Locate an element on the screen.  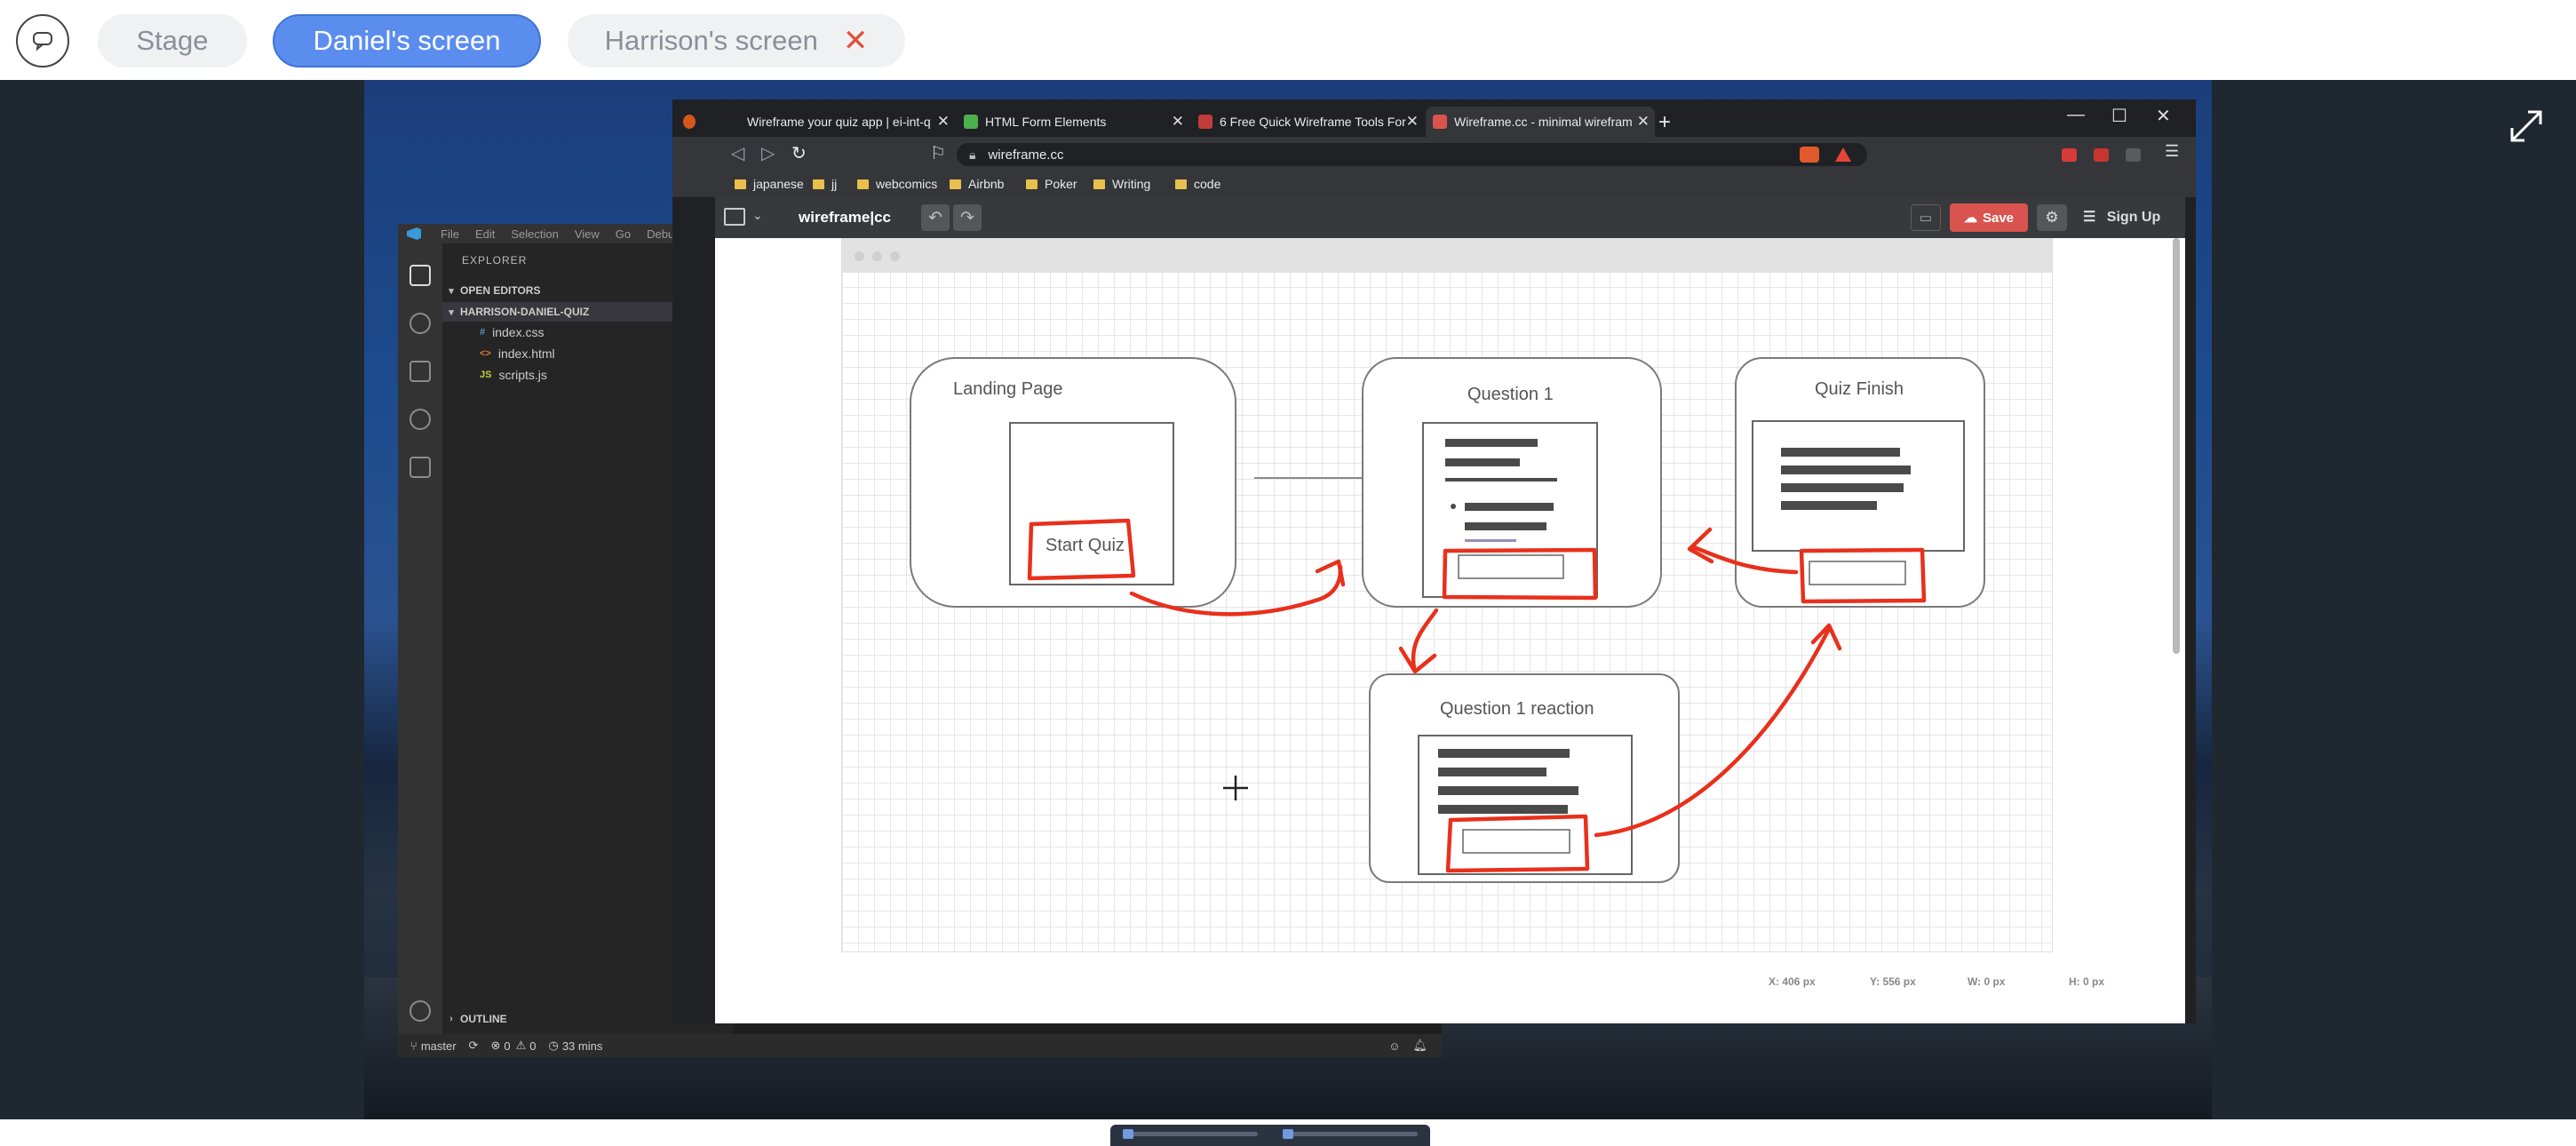
undo-button: ↶ is located at coordinates (935, 217).